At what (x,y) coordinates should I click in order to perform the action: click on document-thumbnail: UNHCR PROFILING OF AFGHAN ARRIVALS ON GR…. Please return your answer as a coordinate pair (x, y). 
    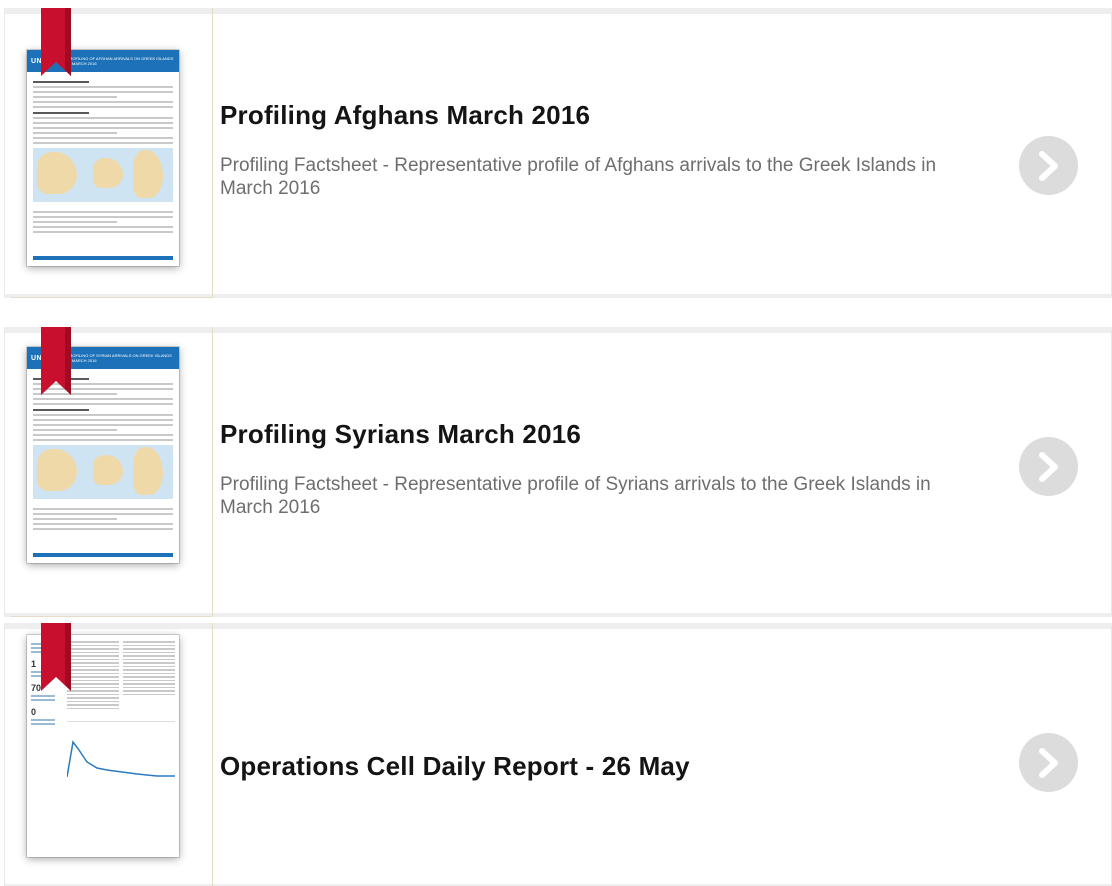
    Looking at the image, I should click on (103, 158).